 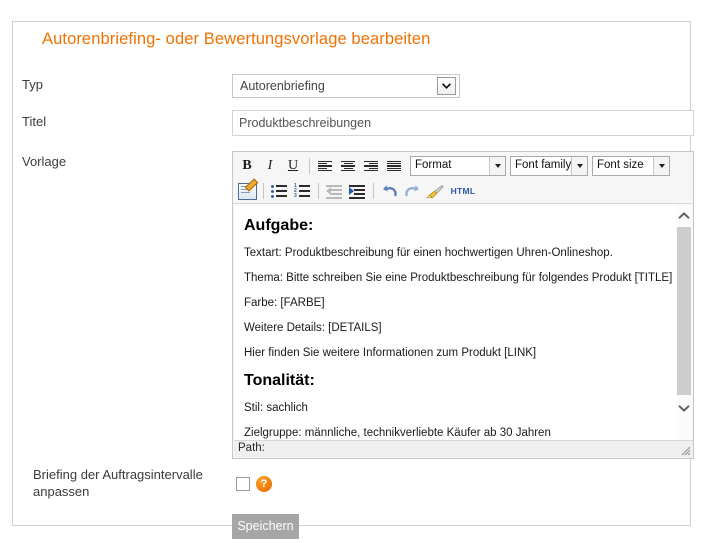 I want to click on align-justify-icon, so click(x=394, y=166).